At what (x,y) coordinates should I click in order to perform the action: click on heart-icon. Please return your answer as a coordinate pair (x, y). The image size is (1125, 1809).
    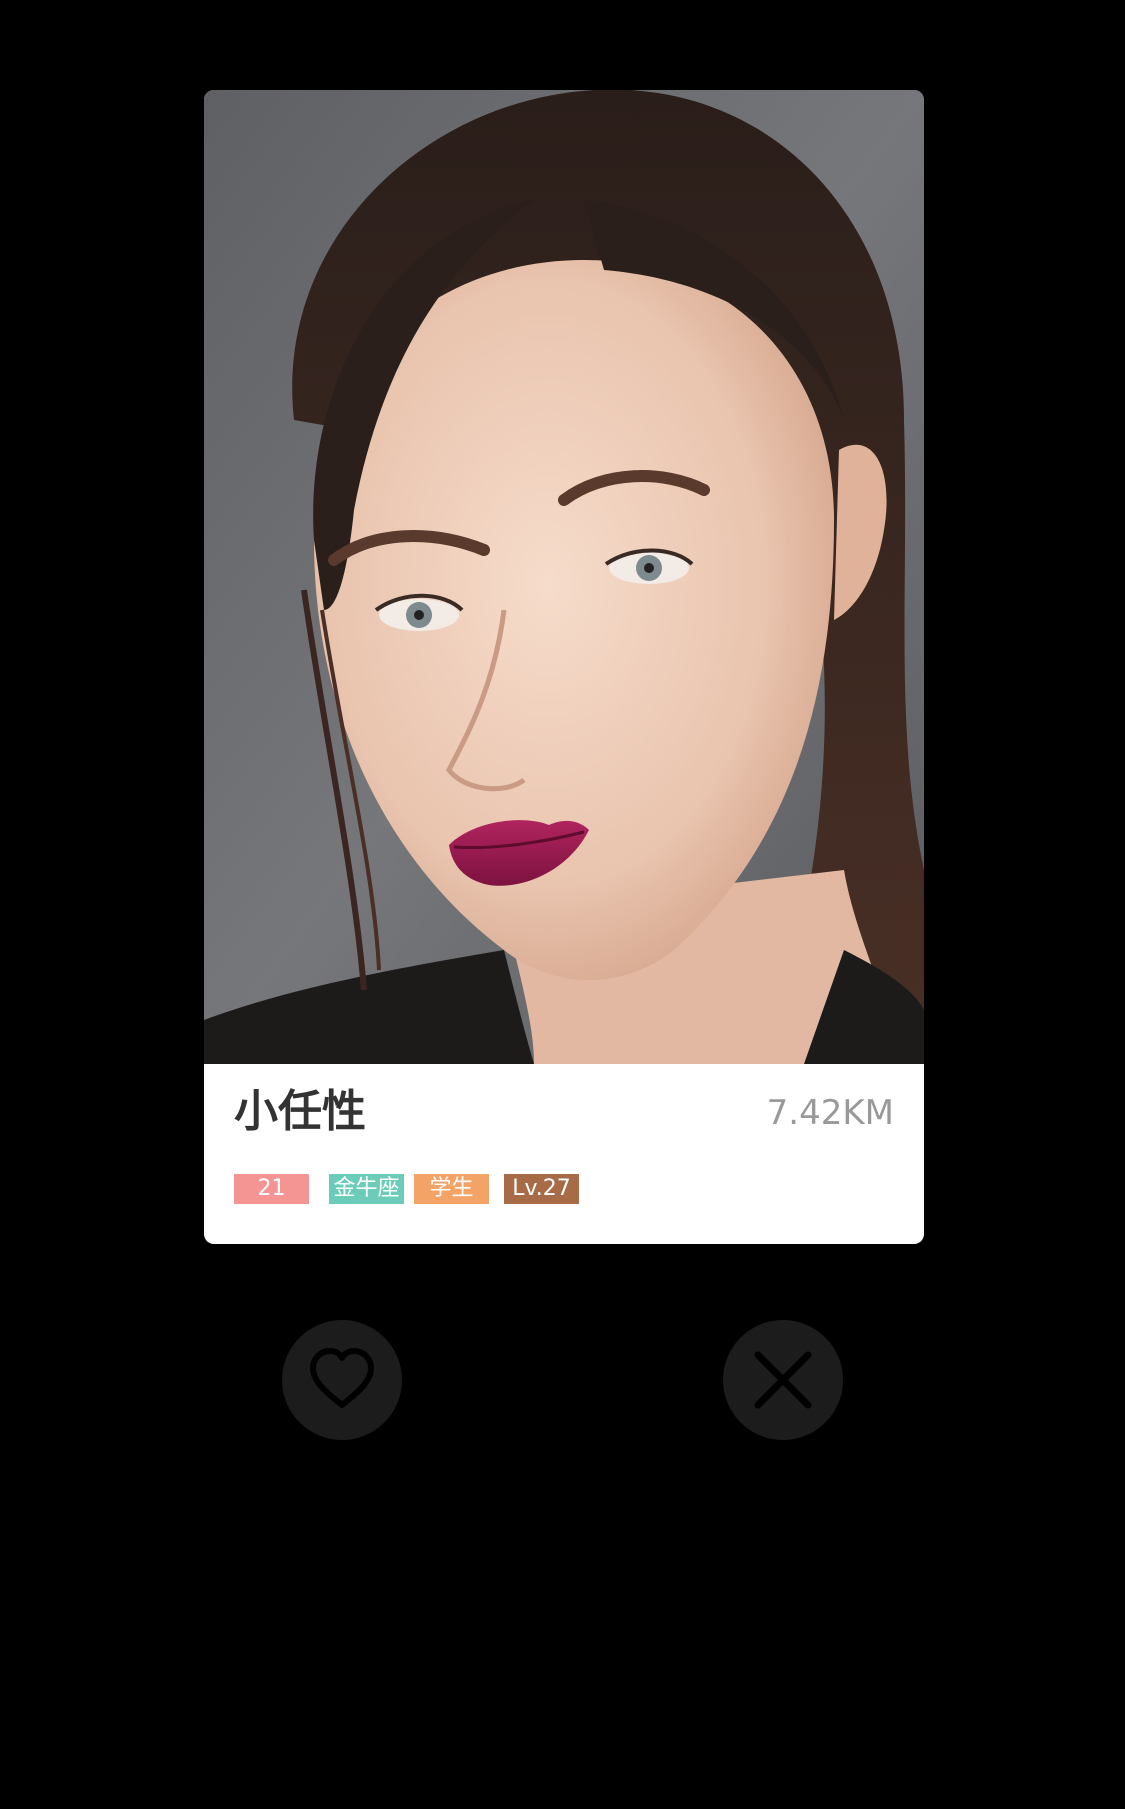
    Looking at the image, I should click on (342, 1378).